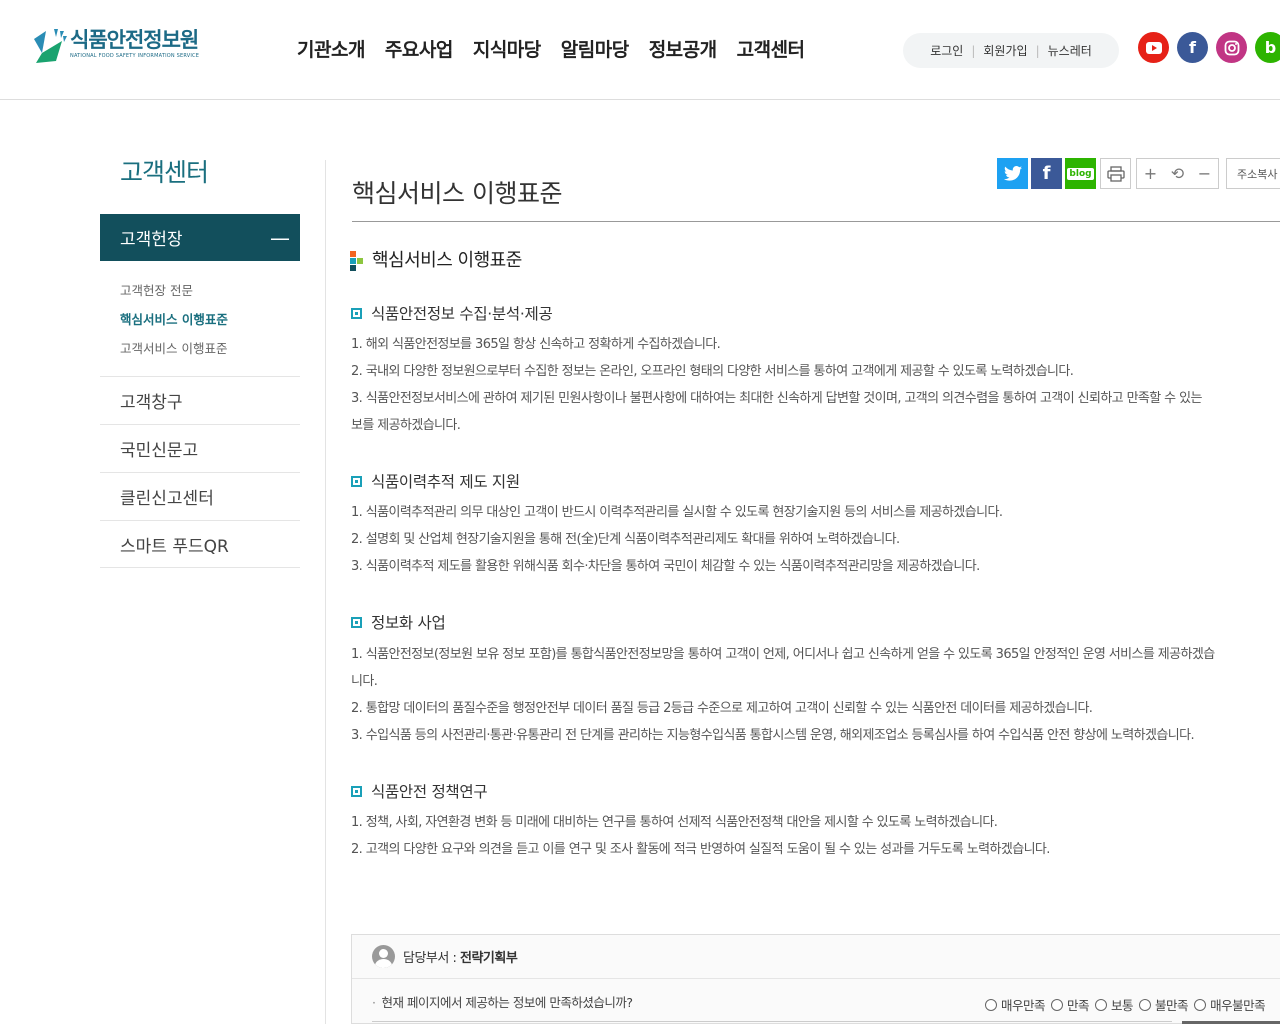  I want to click on zoom-out-icon: −, so click(1204, 173).